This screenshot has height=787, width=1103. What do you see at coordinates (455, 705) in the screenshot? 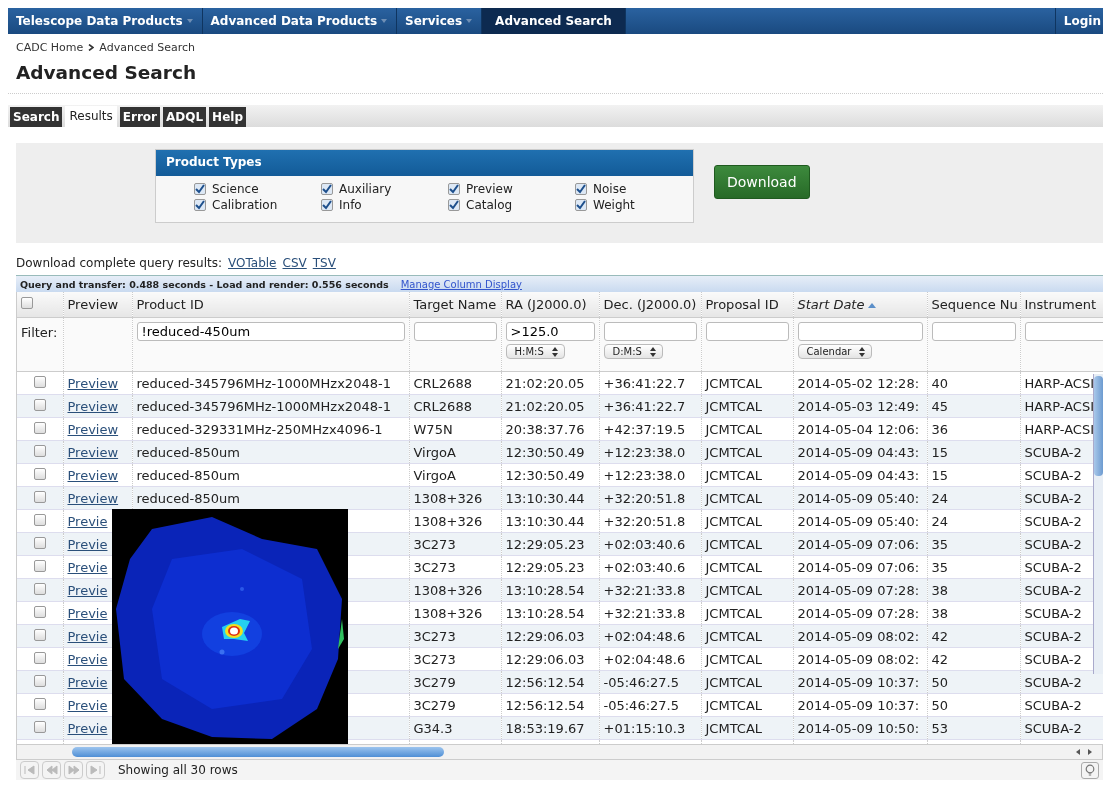
I see `table-cell: 3C279` at bounding box center [455, 705].